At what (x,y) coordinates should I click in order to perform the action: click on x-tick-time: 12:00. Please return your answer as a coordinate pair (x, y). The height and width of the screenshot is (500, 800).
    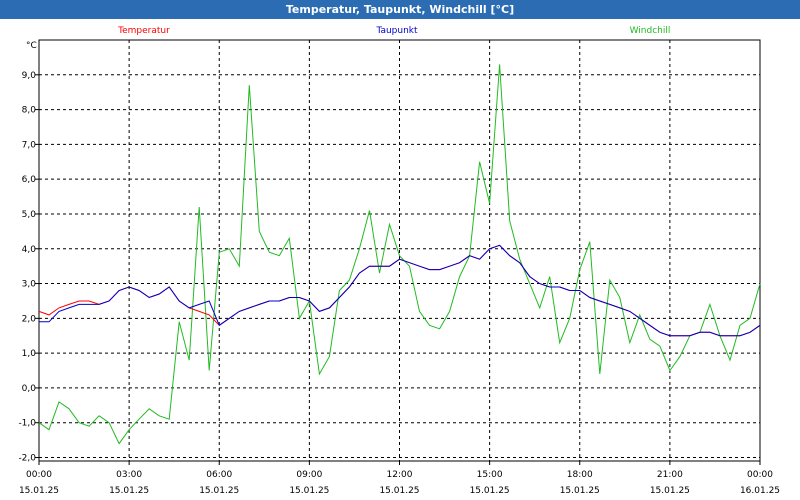
    Looking at the image, I should click on (400, 475).